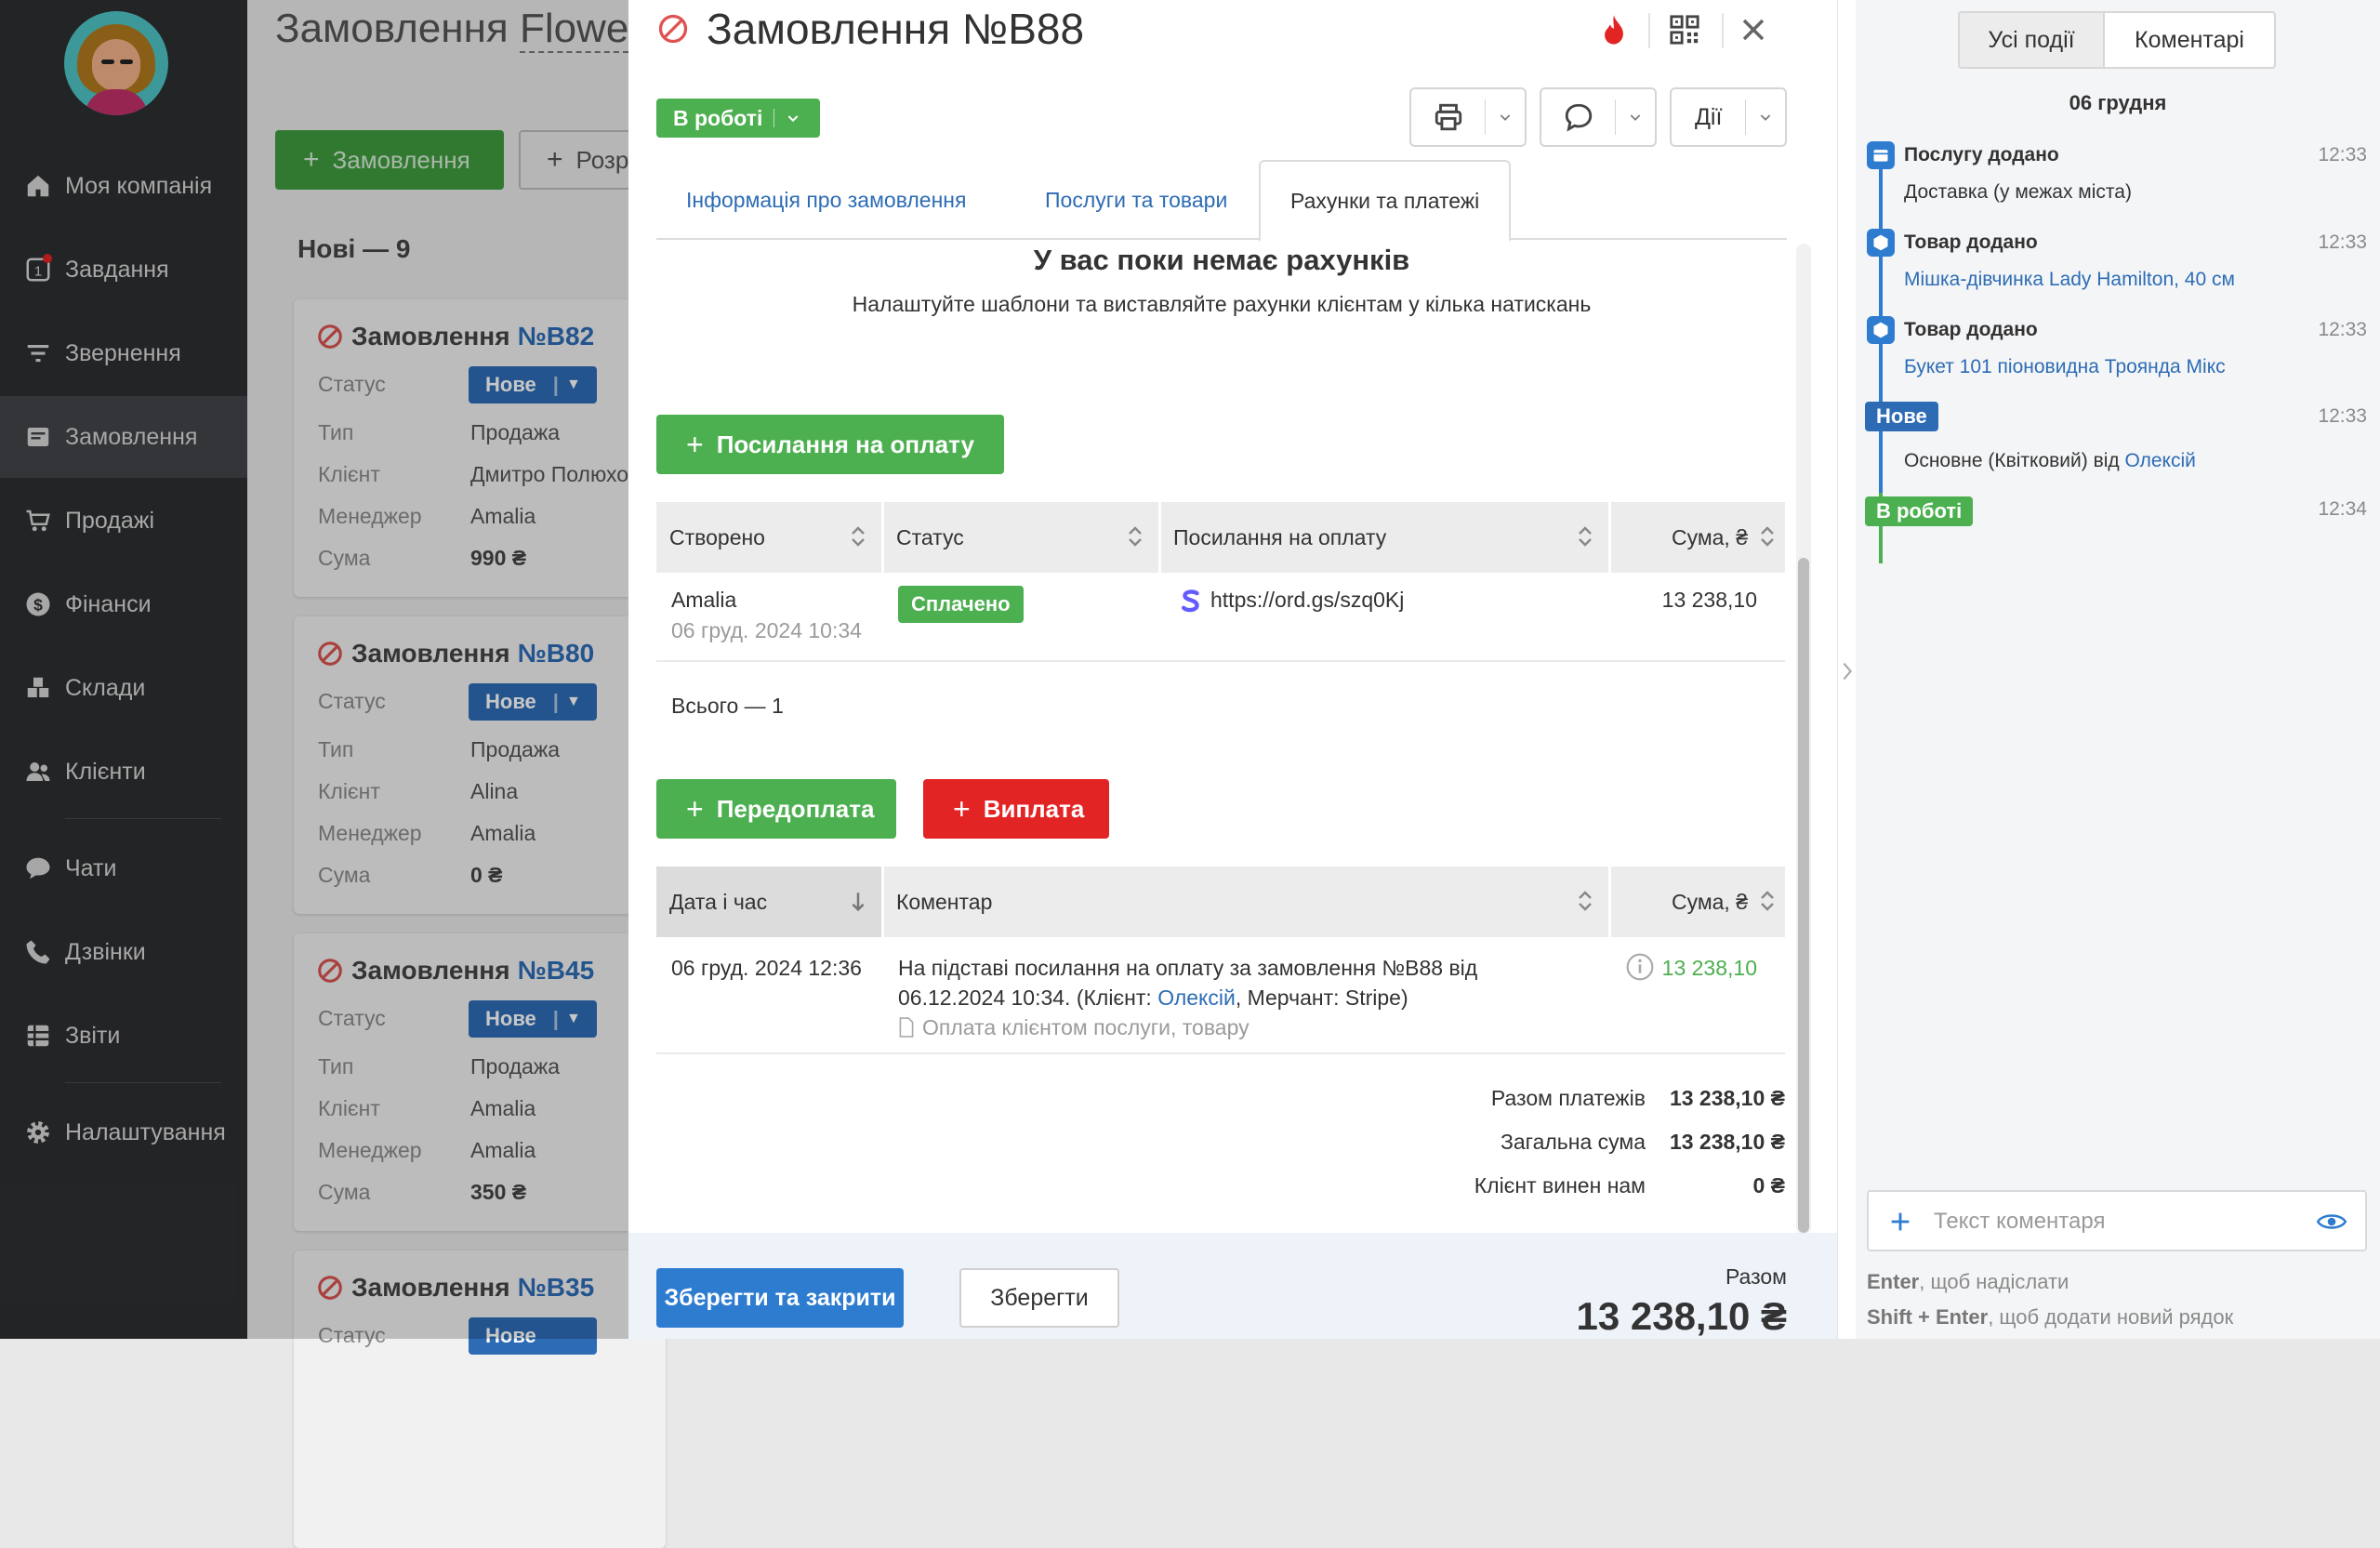 This screenshot has width=2380, height=1548. Describe the element at coordinates (1901, 416) in the screenshot. I see `status-badge: Нове` at that location.